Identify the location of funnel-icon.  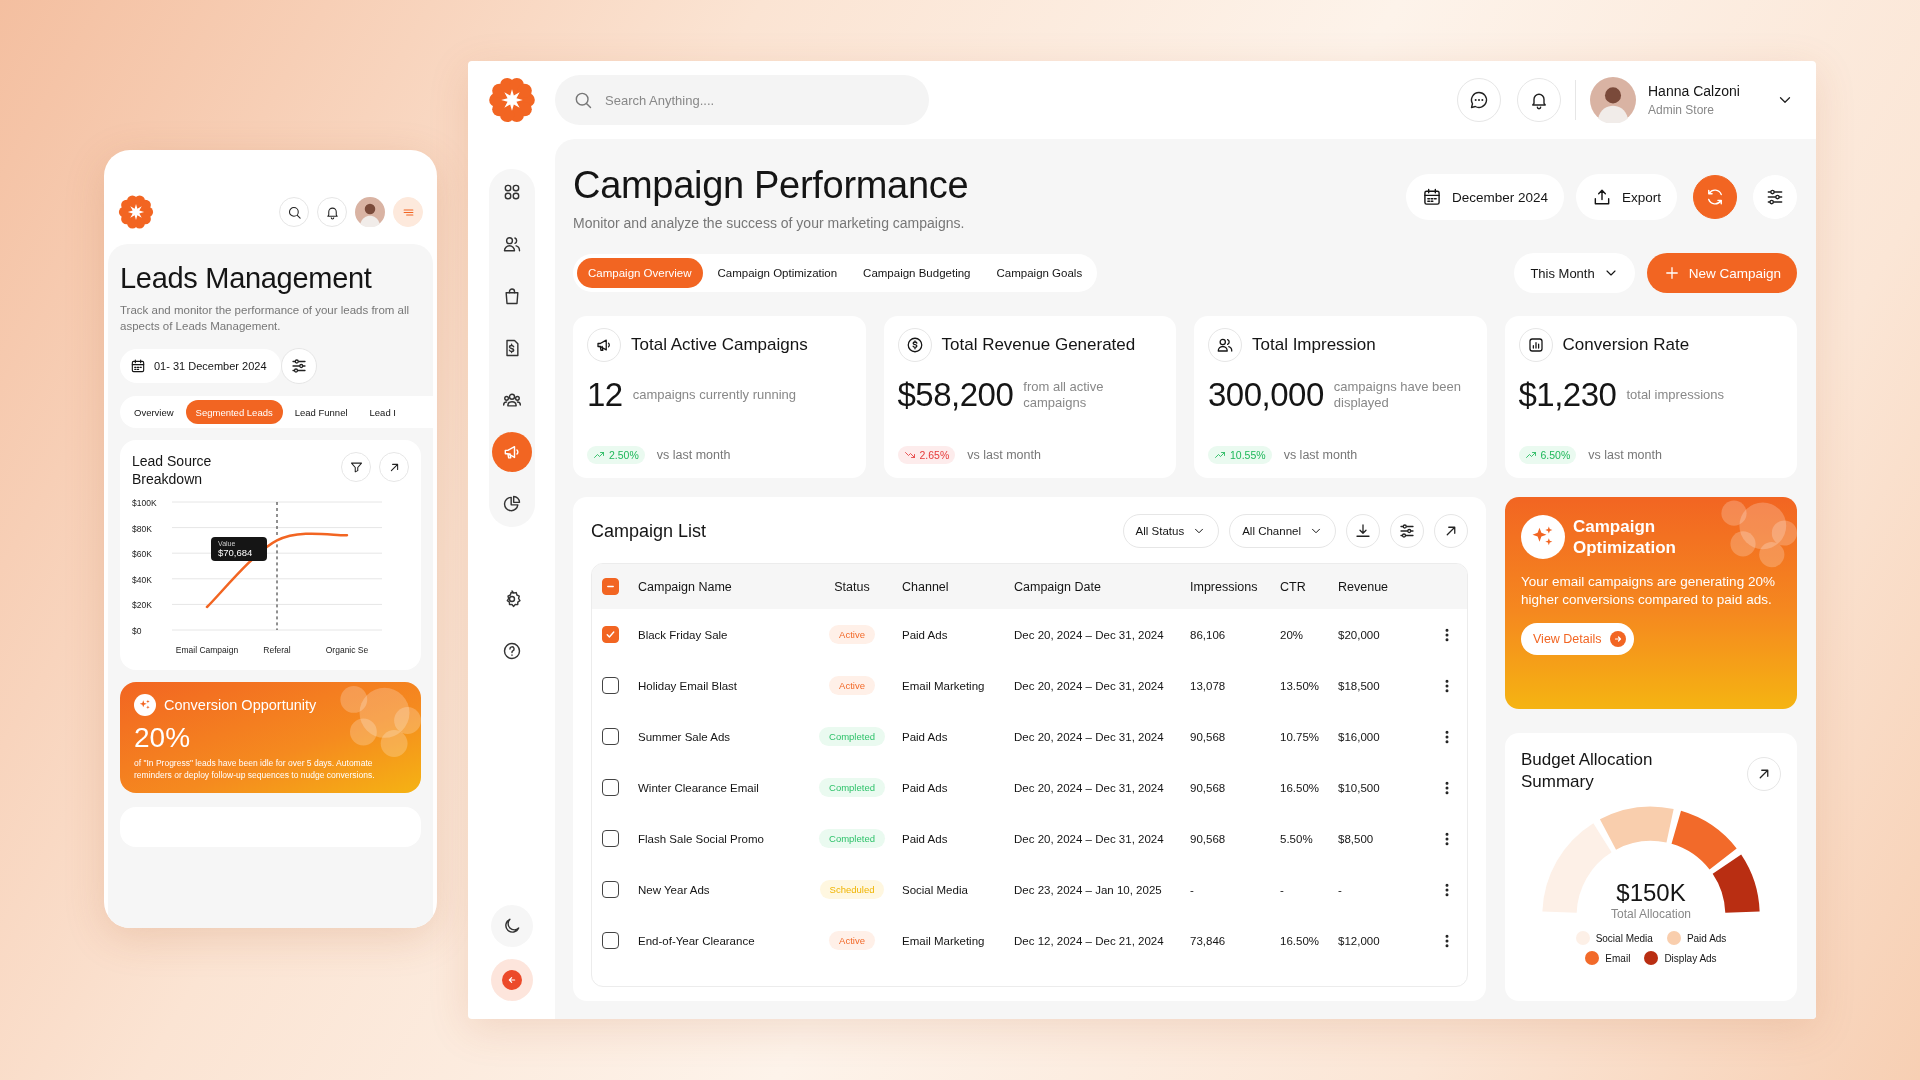
(356, 467).